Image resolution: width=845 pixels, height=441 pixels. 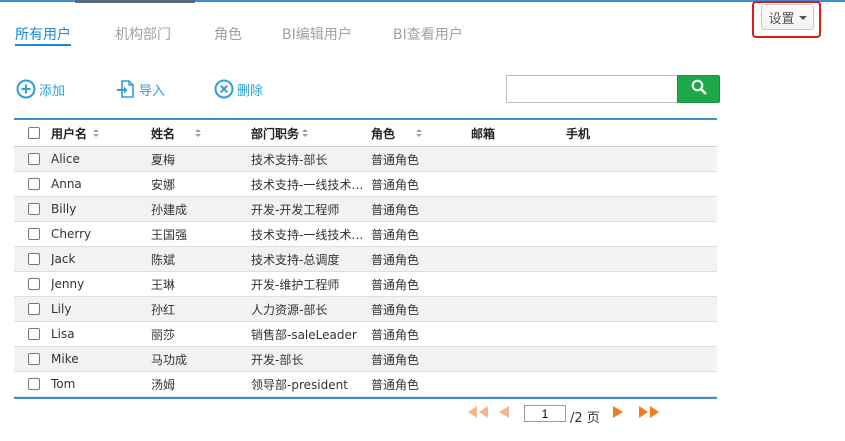 I want to click on add-label: 添加, so click(x=52, y=91).